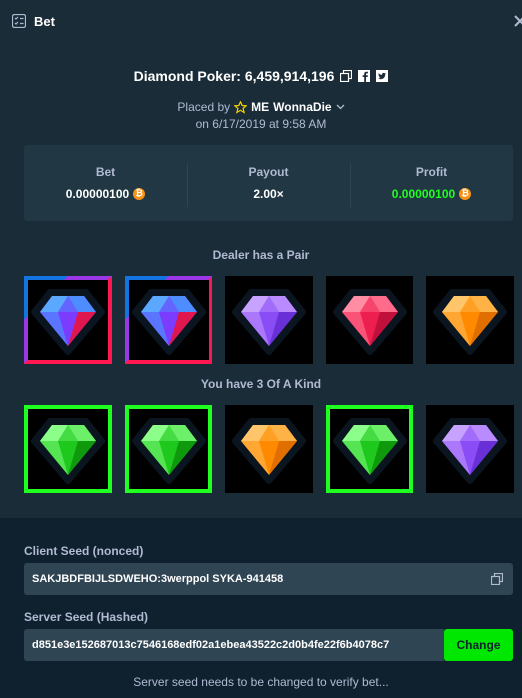 This screenshot has height=698, width=522. Describe the element at coordinates (234, 76) in the screenshot. I see `game-title: Diamond Poker: 6,459,914,196` at that location.